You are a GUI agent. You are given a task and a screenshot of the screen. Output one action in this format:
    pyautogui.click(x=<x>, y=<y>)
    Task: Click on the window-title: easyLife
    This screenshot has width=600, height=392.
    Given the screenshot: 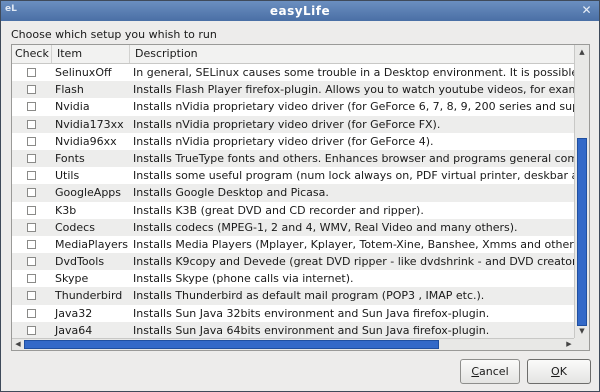 What is the action you would take?
    pyautogui.click(x=300, y=11)
    